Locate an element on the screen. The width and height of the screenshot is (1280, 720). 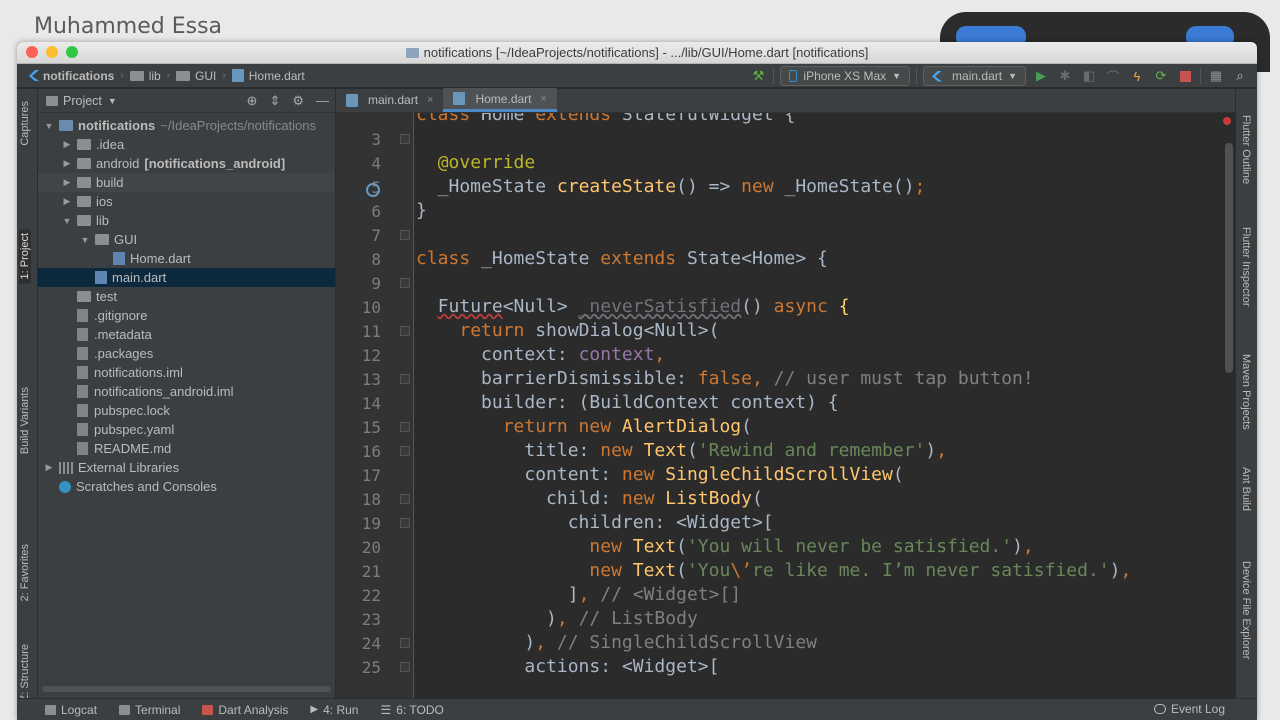
tree-item: ▼ GUI is located at coordinates (186, 239).